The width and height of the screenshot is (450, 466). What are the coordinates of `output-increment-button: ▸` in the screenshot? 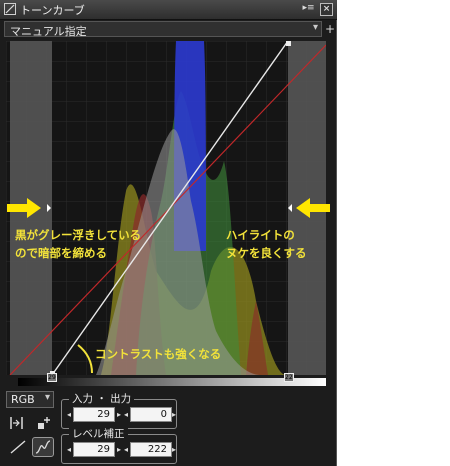 It's located at (174, 414).